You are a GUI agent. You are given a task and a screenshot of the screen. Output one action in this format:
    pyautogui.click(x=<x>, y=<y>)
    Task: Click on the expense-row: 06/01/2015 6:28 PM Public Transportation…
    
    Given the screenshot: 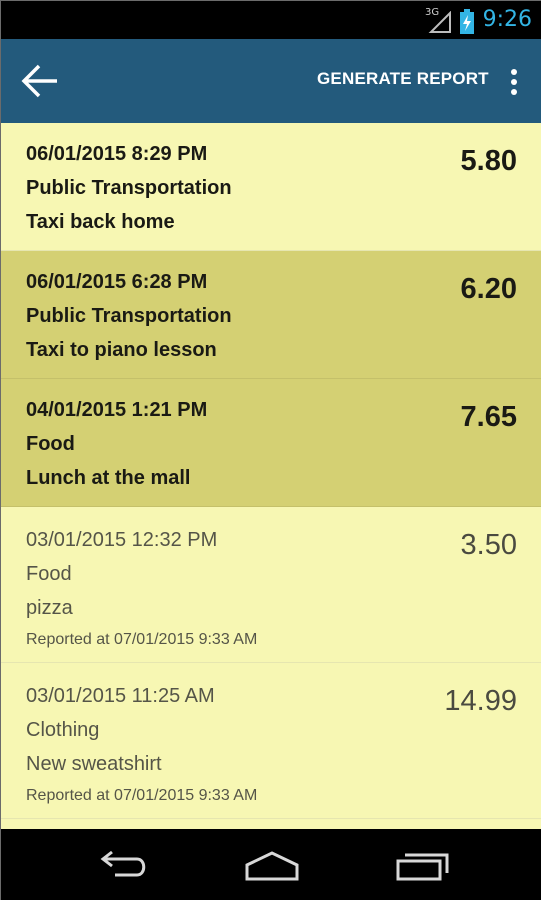 What is the action you would take?
    pyautogui.click(x=271, y=315)
    